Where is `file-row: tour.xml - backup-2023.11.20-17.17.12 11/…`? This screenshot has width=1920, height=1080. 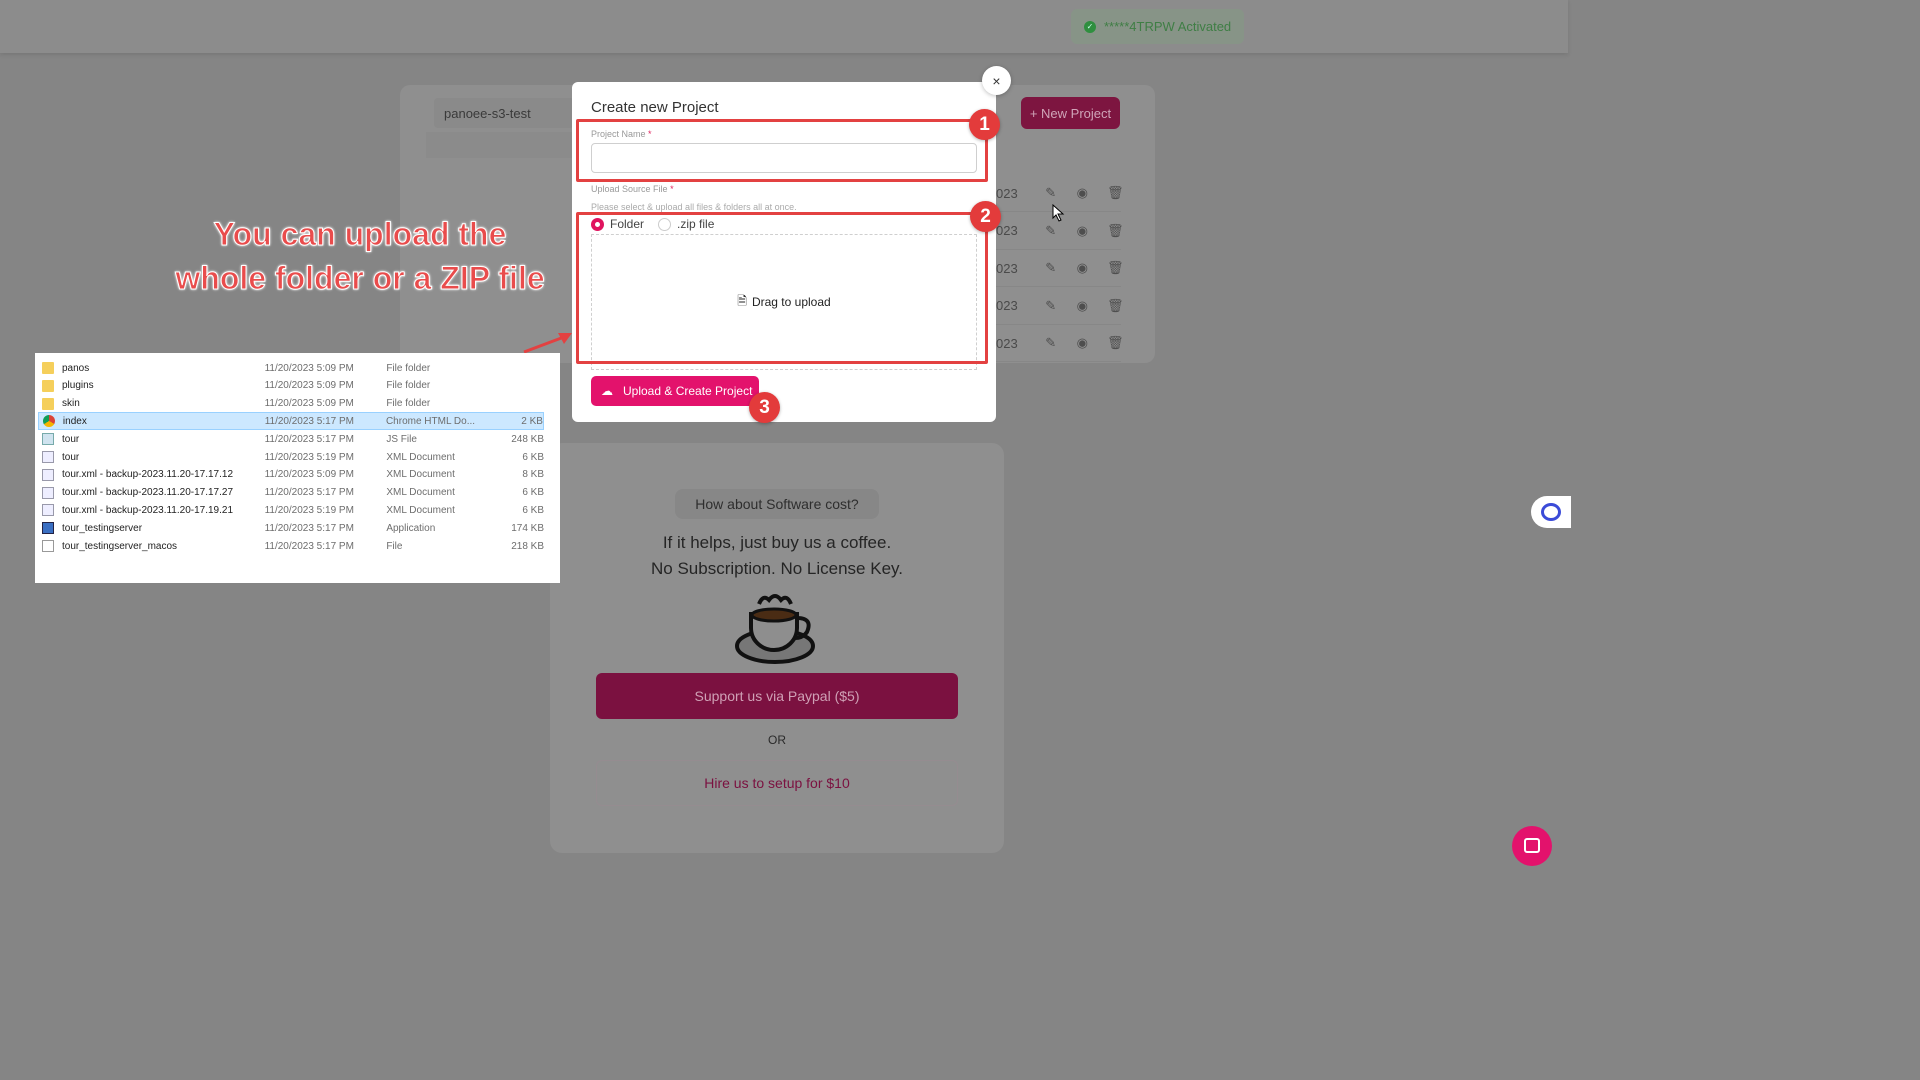
file-row: tour.xml - backup-2023.11.20-17.17.12 11/… is located at coordinates (291, 475).